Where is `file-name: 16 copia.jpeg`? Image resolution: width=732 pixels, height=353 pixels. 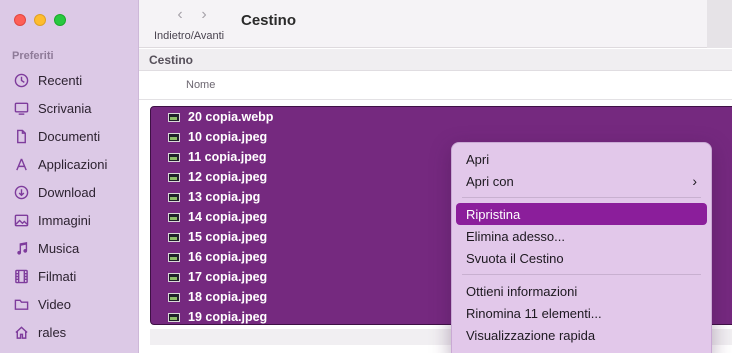
file-name: 16 copia.jpeg is located at coordinates (228, 257).